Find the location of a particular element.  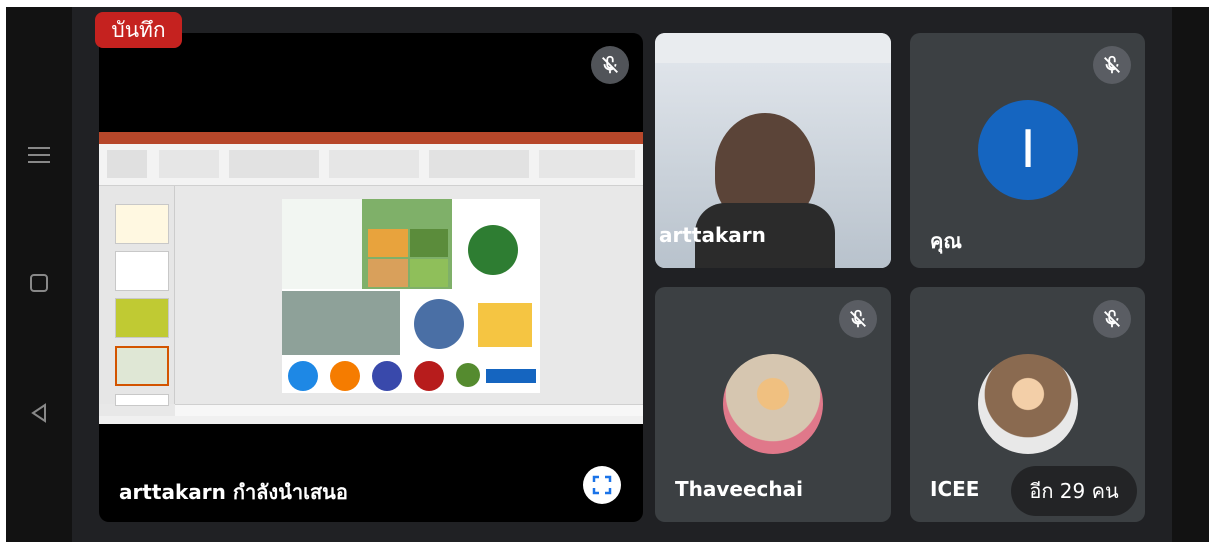

system-nav-bar is located at coordinates (39, 274).